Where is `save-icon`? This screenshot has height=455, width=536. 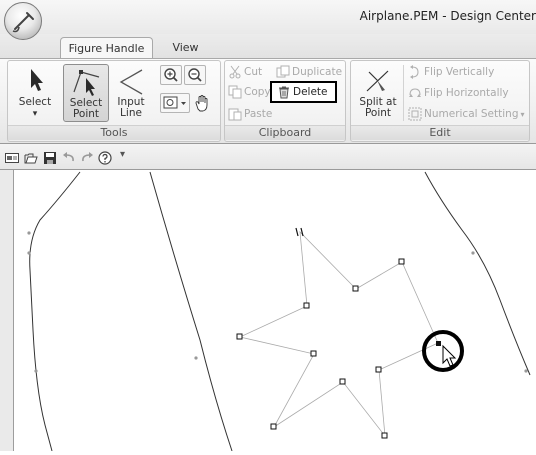 save-icon is located at coordinates (50, 158).